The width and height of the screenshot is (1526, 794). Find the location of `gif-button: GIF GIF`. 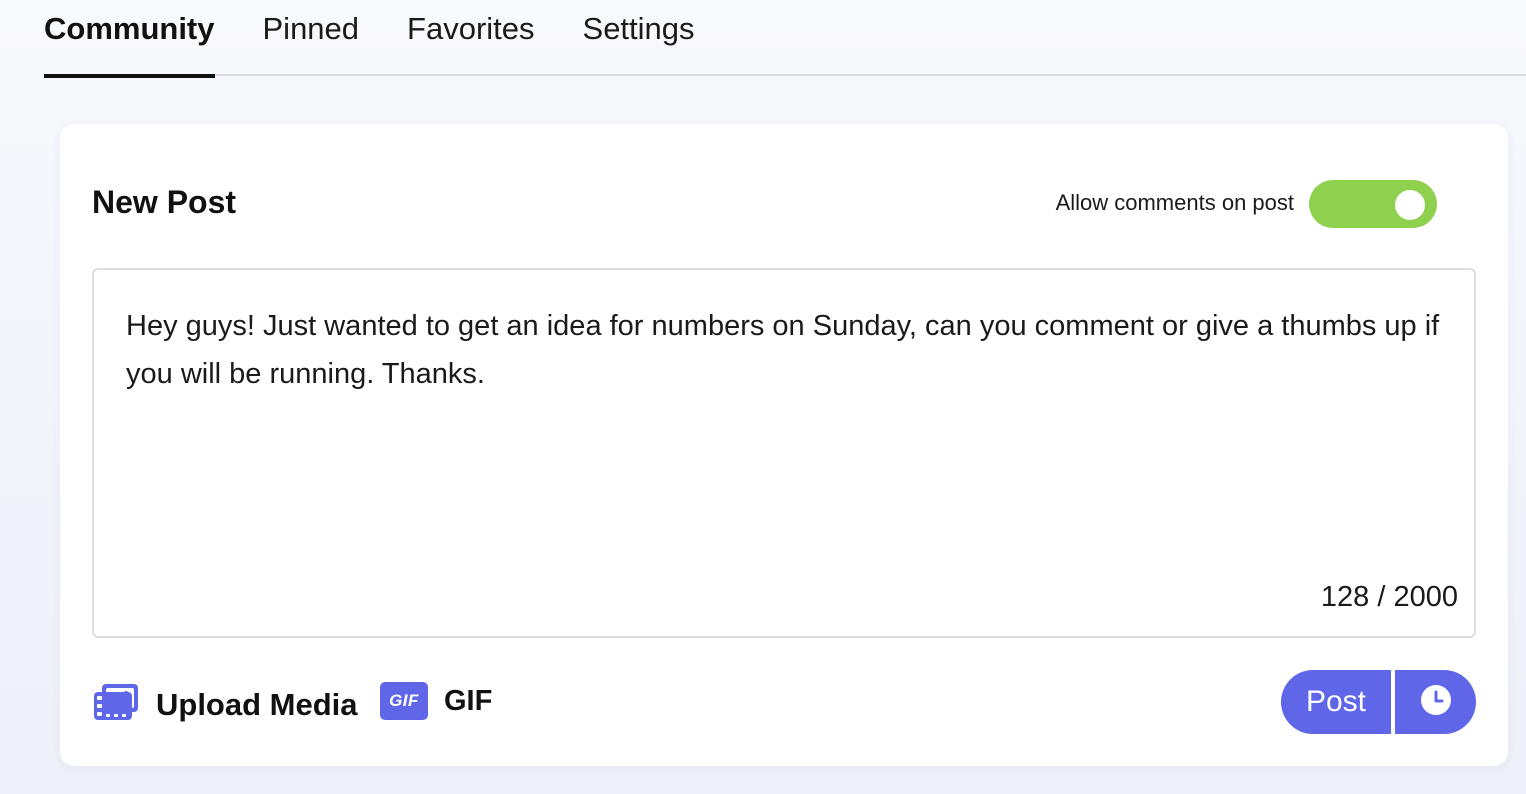

gif-button: GIF GIF is located at coordinates (436, 701).